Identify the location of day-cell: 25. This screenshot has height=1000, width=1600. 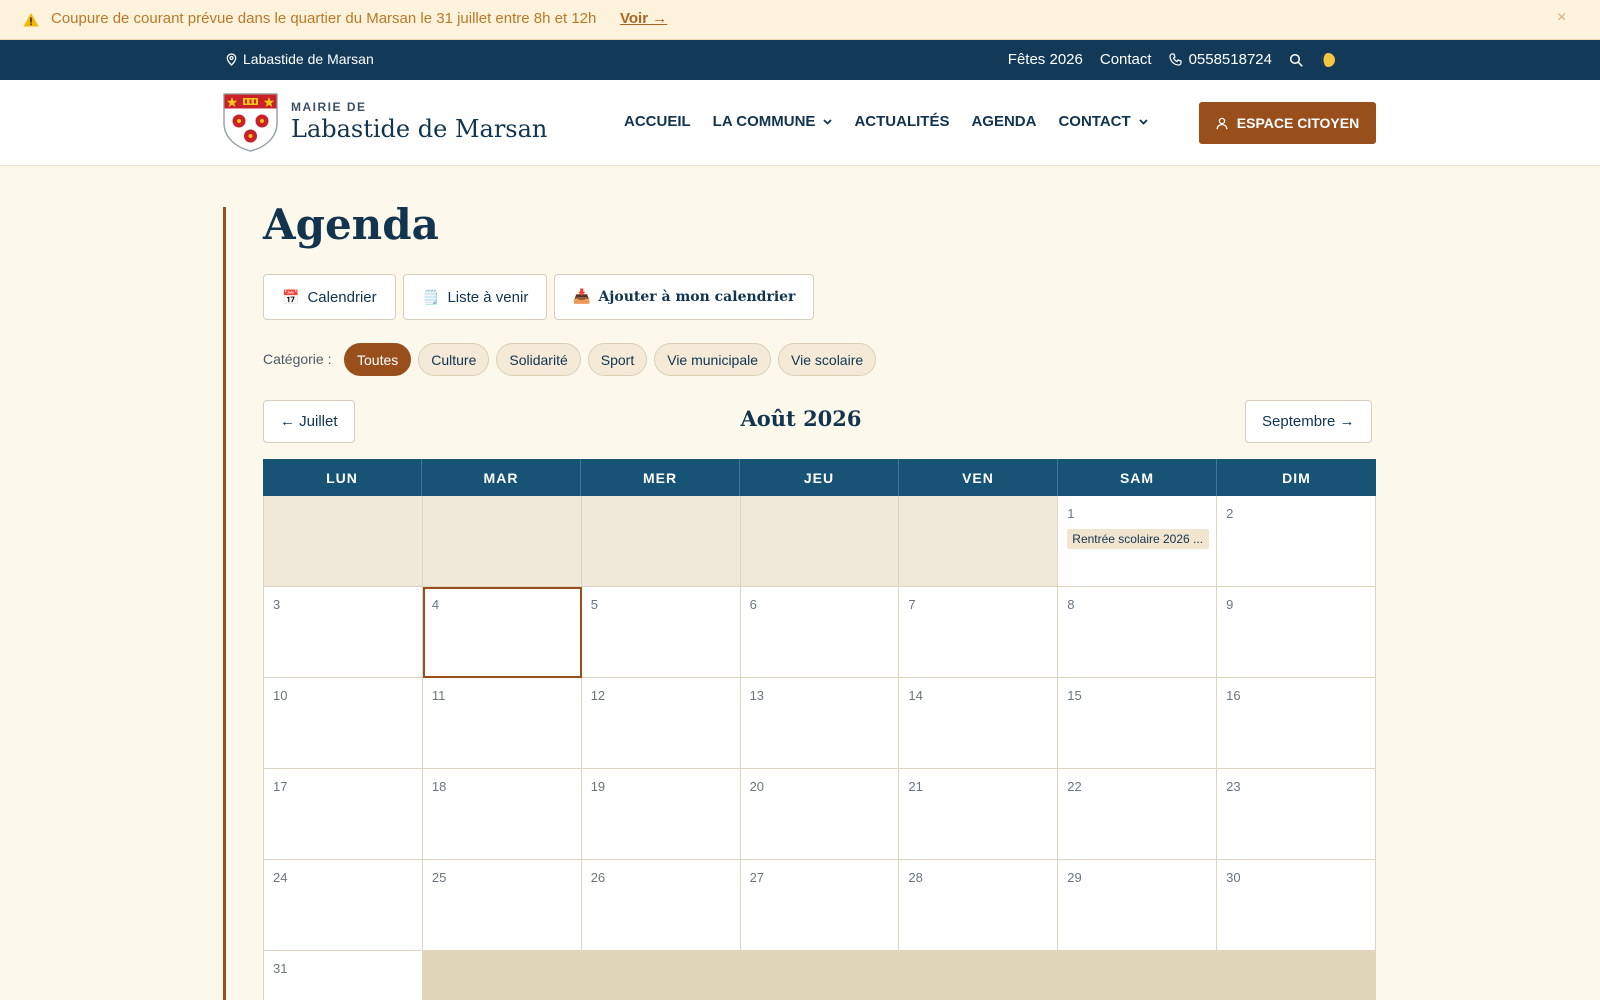
(502, 905).